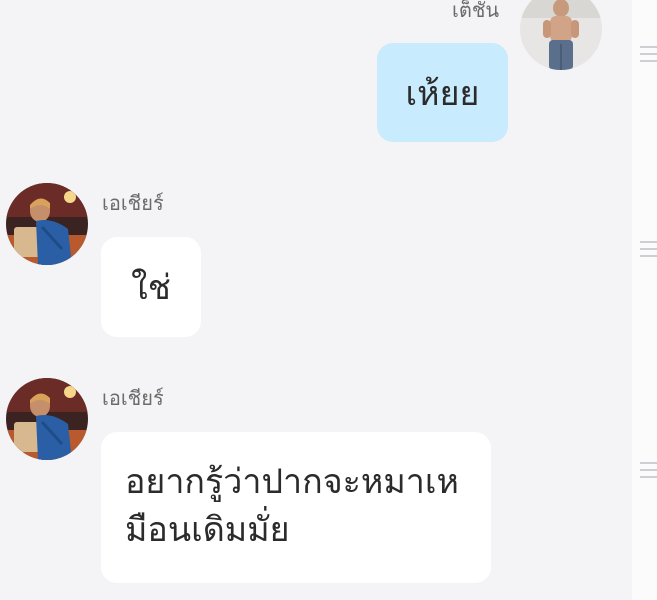 The height and width of the screenshot is (600, 657). Describe the element at coordinates (207, 530) in the screenshot. I see `message-text-line: มือนเดิมมั่ย` at that location.